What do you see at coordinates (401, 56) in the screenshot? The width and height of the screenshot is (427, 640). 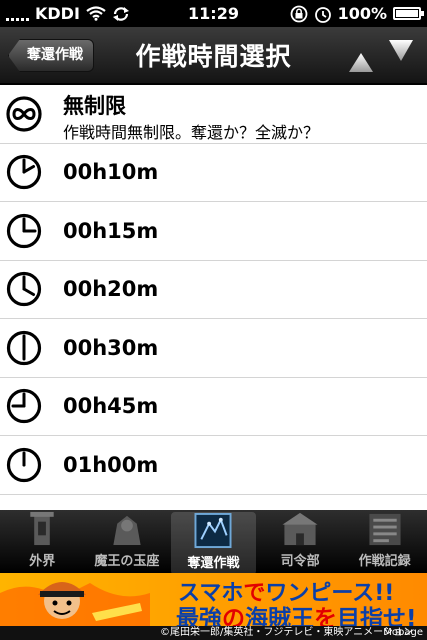 I see `arrow-down-icon` at bounding box center [401, 56].